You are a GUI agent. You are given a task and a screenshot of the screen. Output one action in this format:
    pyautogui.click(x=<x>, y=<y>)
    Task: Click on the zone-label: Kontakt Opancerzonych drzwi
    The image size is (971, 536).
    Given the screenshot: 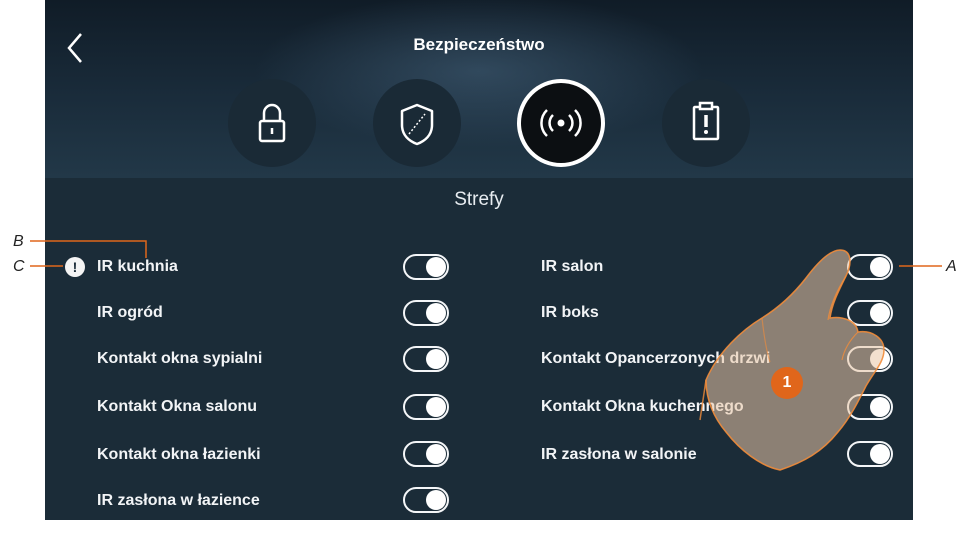 What is the action you would take?
    pyautogui.click(x=656, y=358)
    